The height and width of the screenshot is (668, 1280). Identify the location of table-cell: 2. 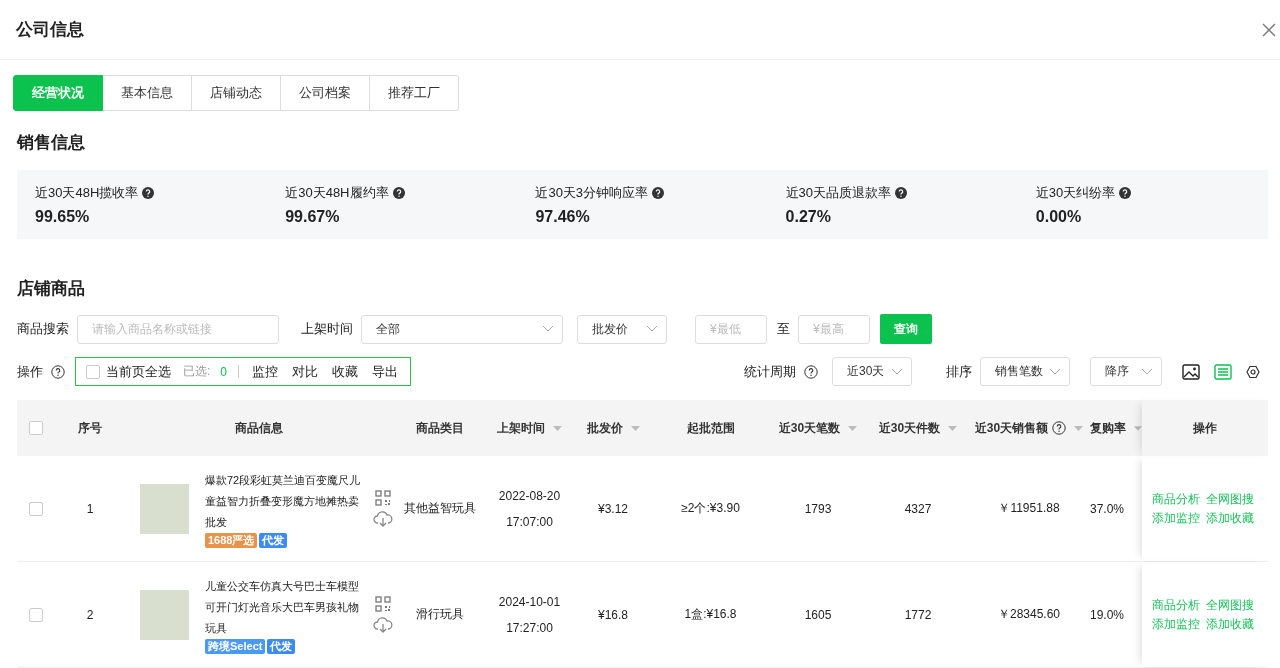
(90, 614).